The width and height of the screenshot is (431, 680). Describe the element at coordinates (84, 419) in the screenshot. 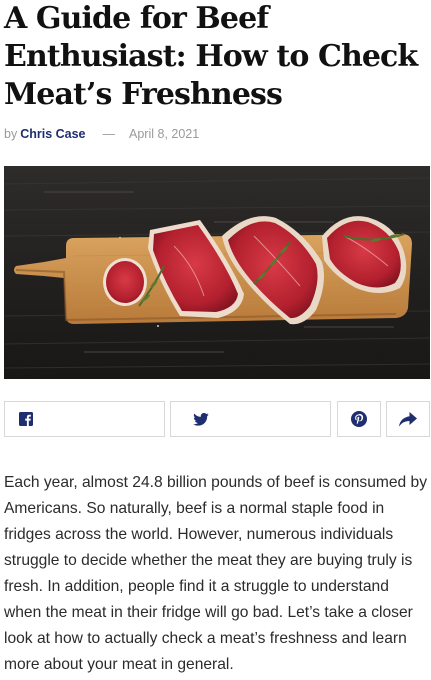

I see `share-facebook-button` at that location.